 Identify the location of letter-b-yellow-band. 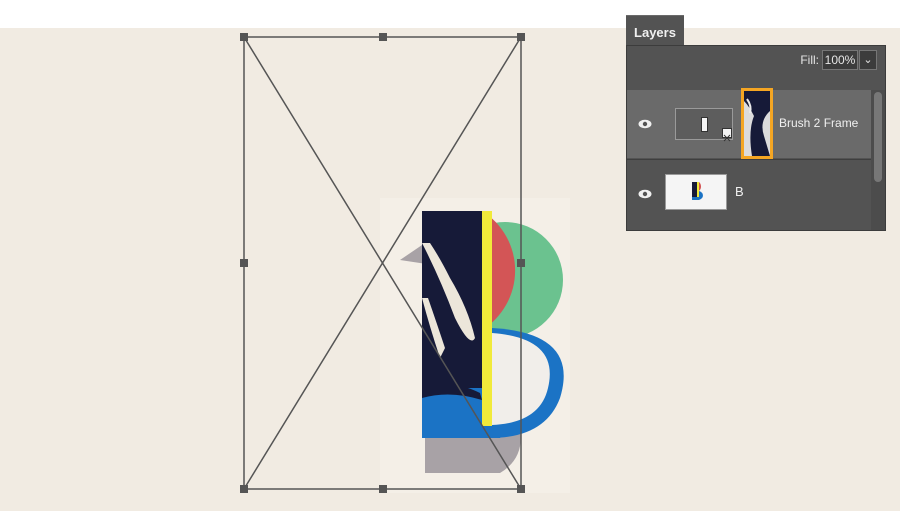
(487, 318).